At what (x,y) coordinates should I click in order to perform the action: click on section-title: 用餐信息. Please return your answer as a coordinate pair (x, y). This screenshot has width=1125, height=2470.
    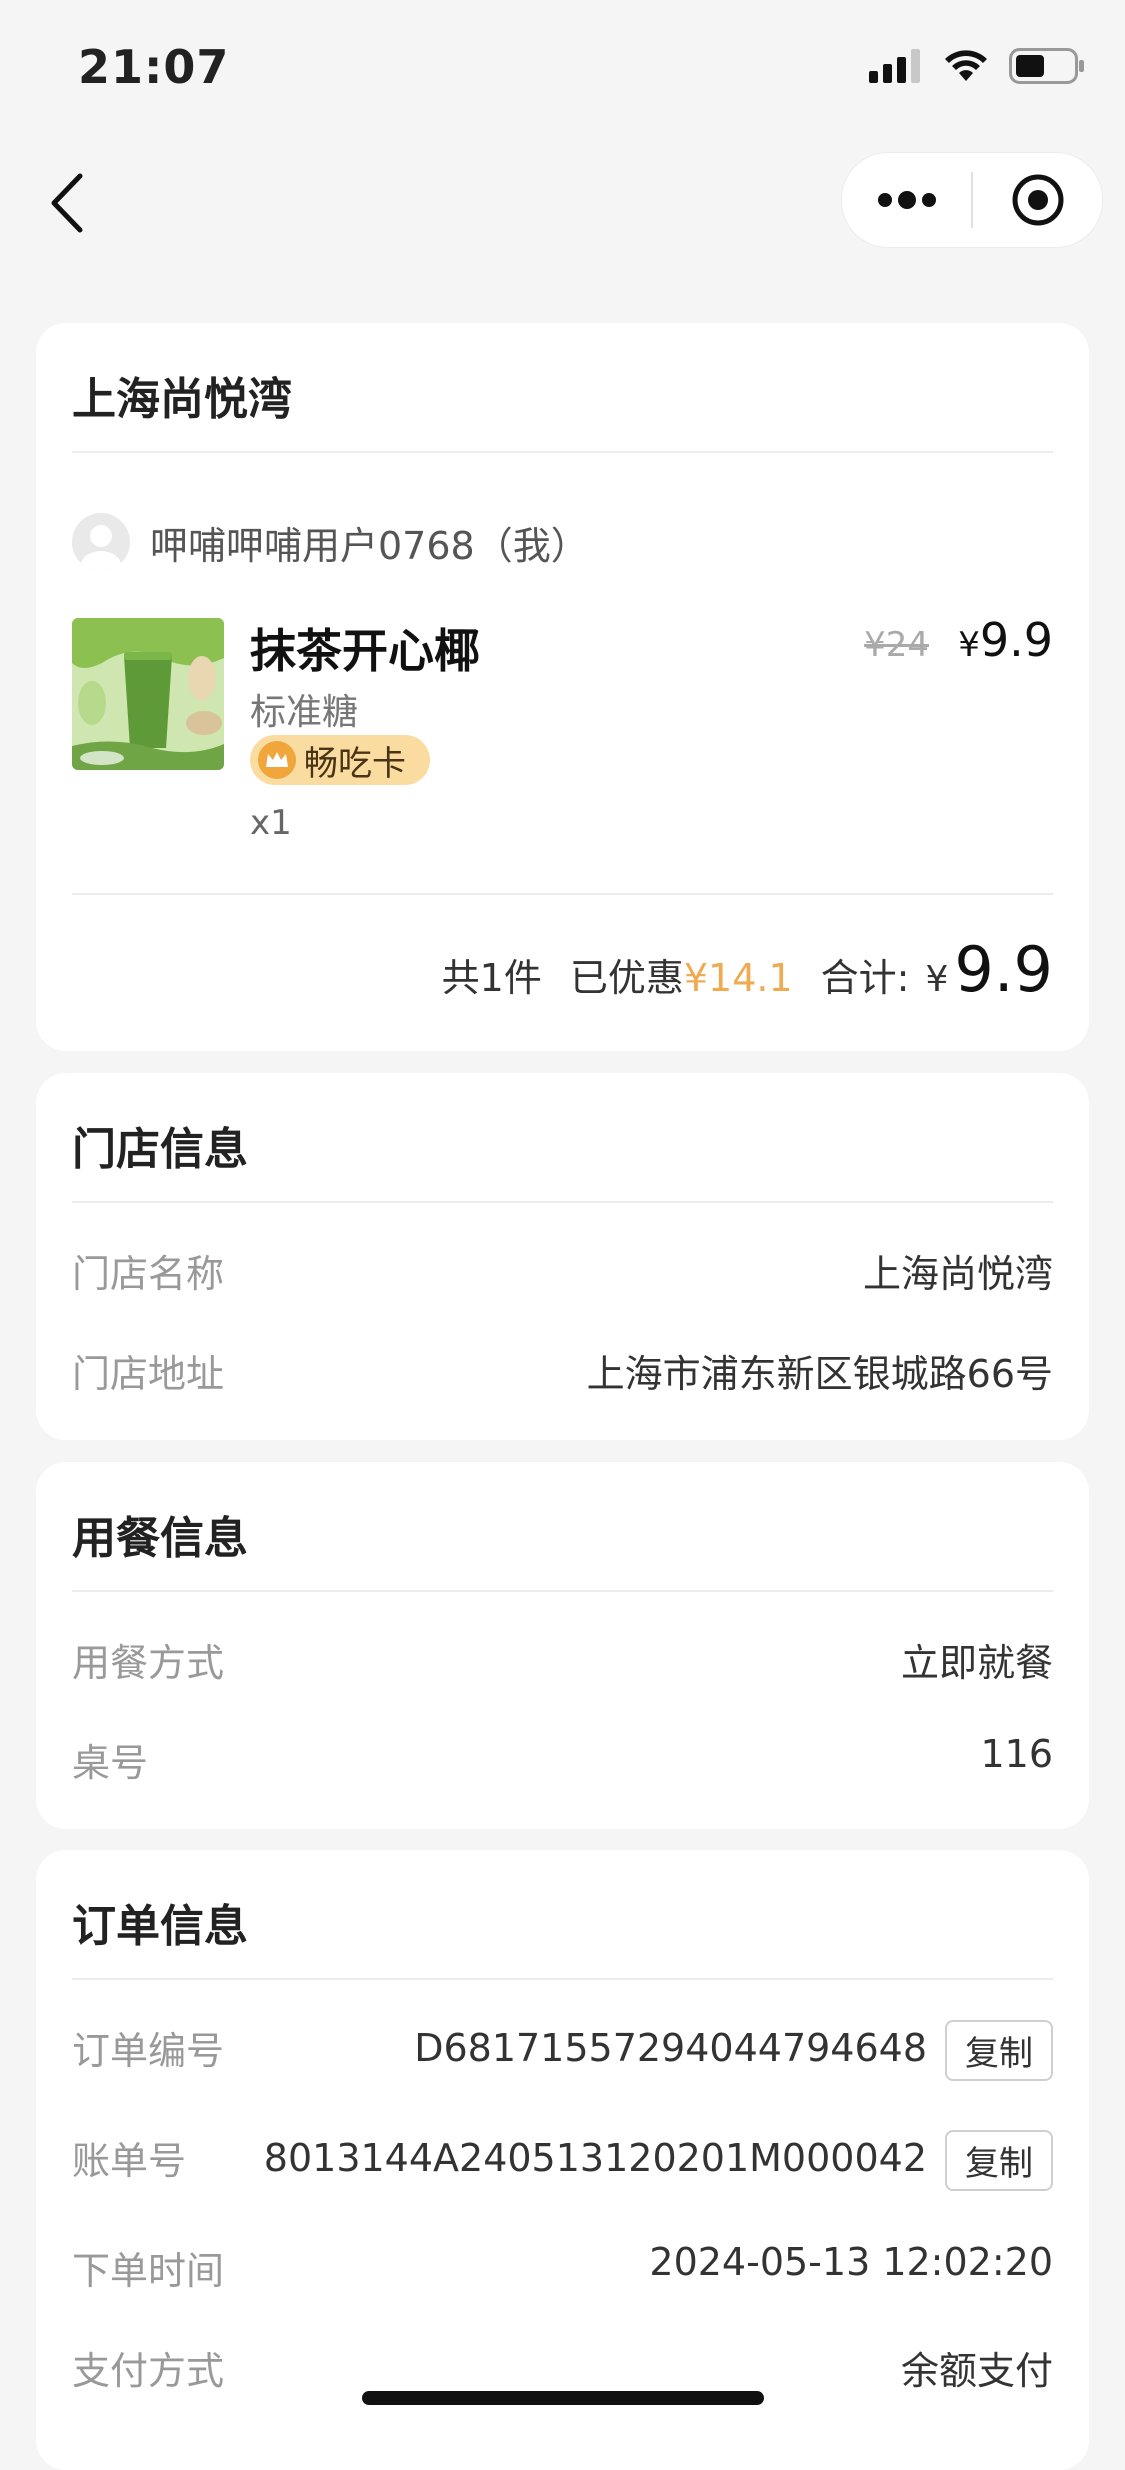
    Looking at the image, I should click on (160, 1538).